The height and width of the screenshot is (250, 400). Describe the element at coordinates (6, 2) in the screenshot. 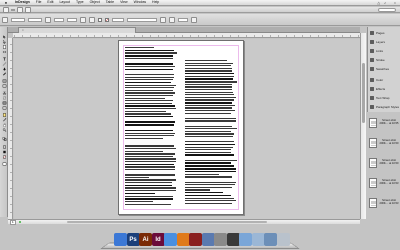

I see `apple-icon: ●` at that location.